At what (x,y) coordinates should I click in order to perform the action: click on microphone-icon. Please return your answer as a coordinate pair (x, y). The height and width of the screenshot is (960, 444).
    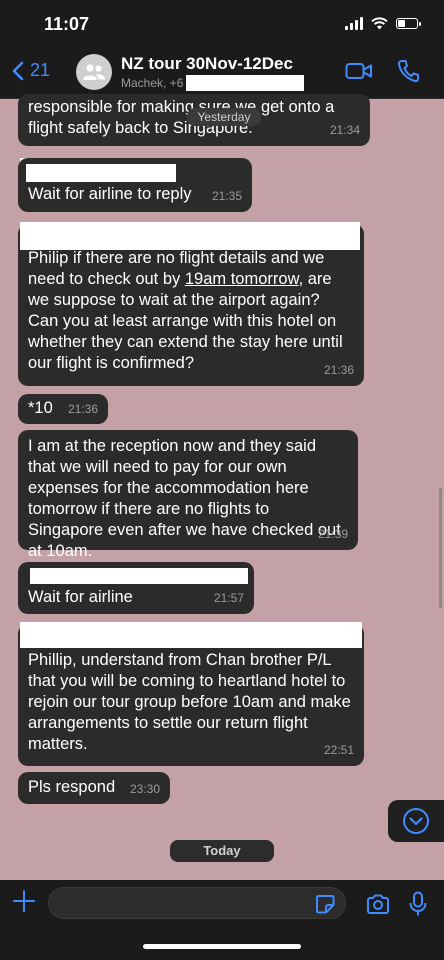
    Looking at the image, I should click on (418, 903).